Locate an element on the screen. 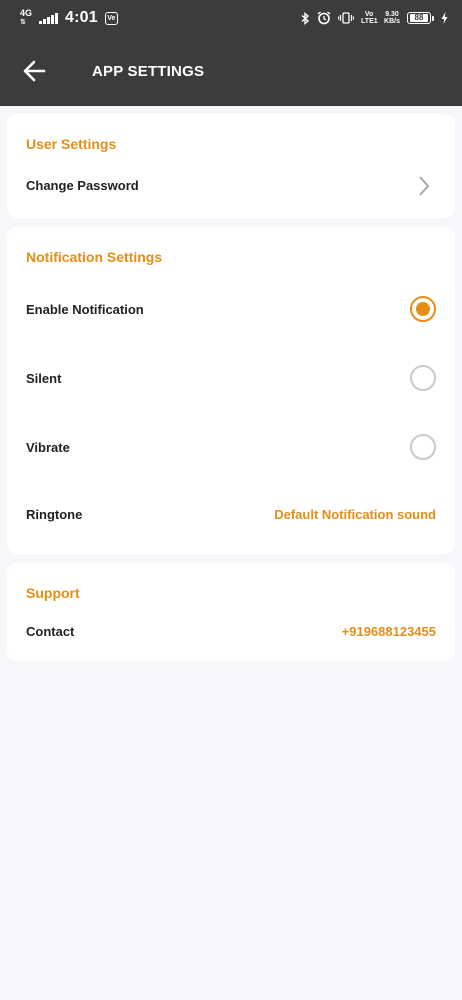  user-settings-card: User Settings Change Password is located at coordinates (231, 166).